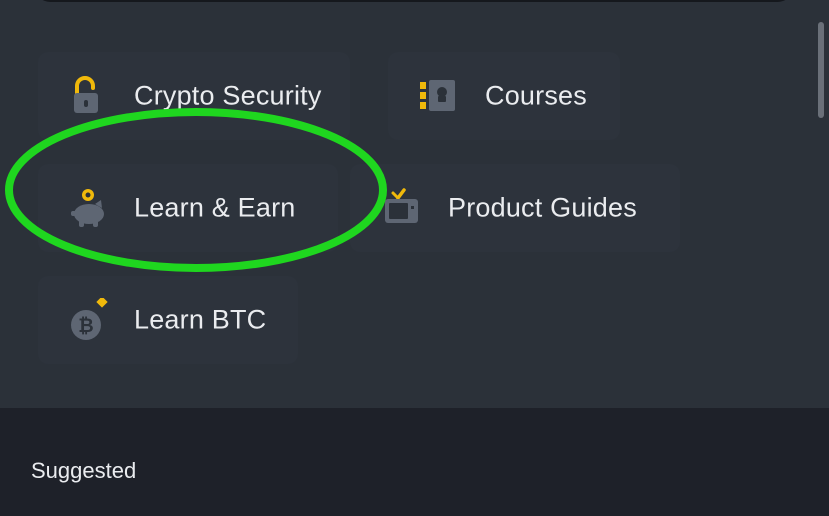 The width and height of the screenshot is (829, 516). I want to click on tile-crypto-security: Crypto Security, so click(194, 96).